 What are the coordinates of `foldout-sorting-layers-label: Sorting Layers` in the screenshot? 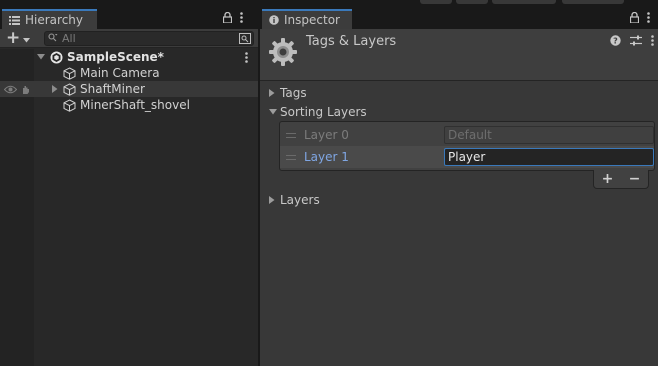 It's located at (323, 112).